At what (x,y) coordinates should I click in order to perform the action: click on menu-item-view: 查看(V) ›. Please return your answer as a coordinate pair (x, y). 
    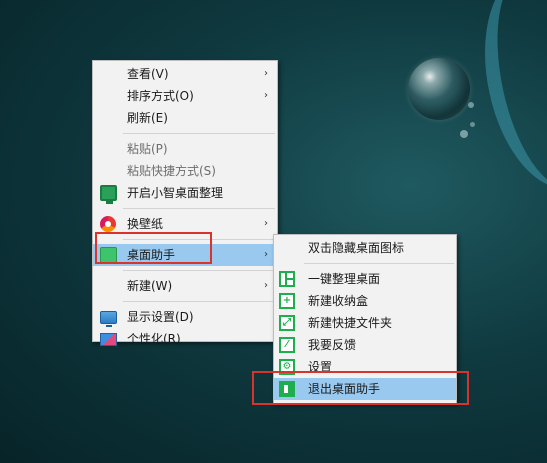
    Looking at the image, I should click on (185, 74).